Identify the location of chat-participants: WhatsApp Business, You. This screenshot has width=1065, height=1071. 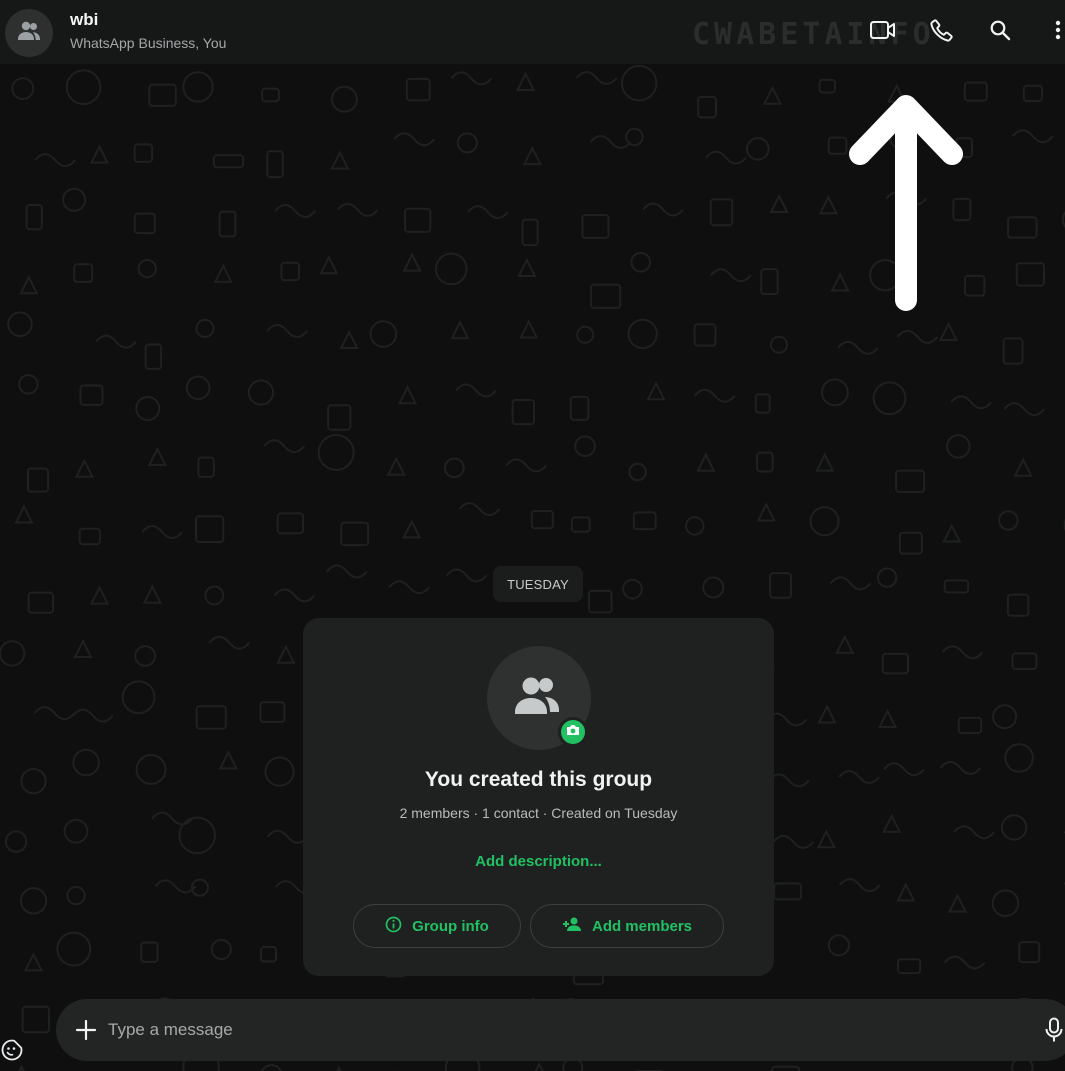
(148, 43).